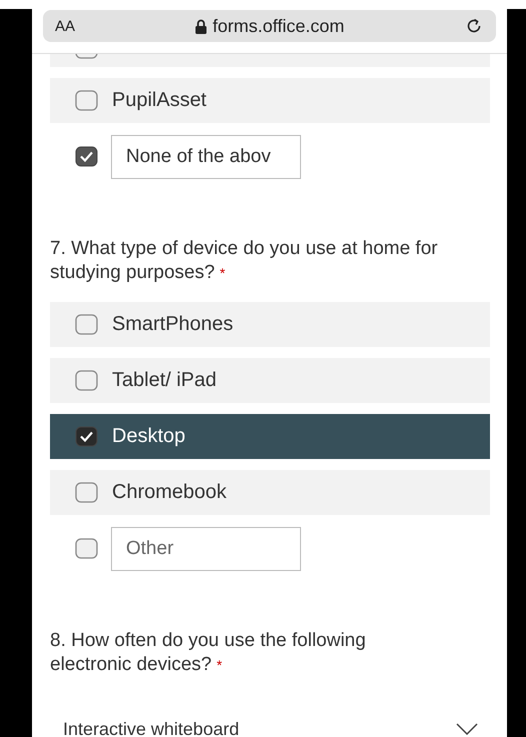 The height and width of the screenshot is (737, 526). I want to click on option-row: Chromebook, so click(270, 492).